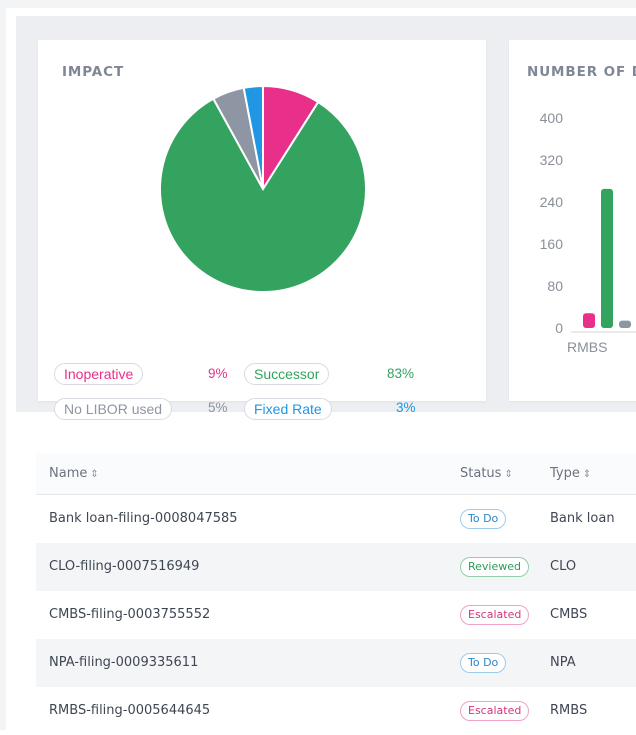  I want to click on y-tick-label: 80, so click(555, 286).